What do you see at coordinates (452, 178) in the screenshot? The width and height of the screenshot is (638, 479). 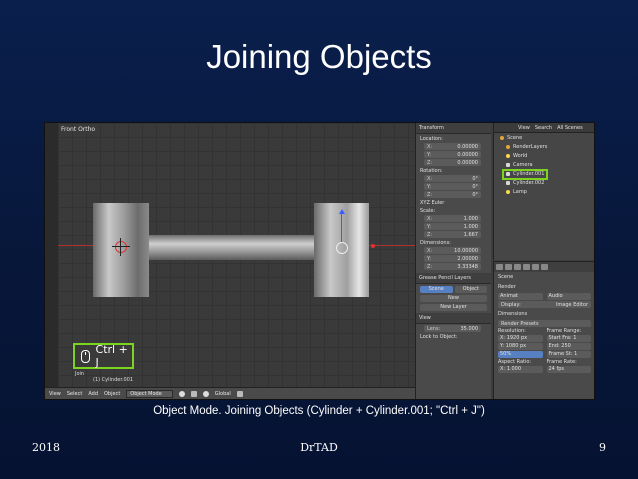 I see `rotation-x-field: X: 0°` at bounding box center [452, 178].